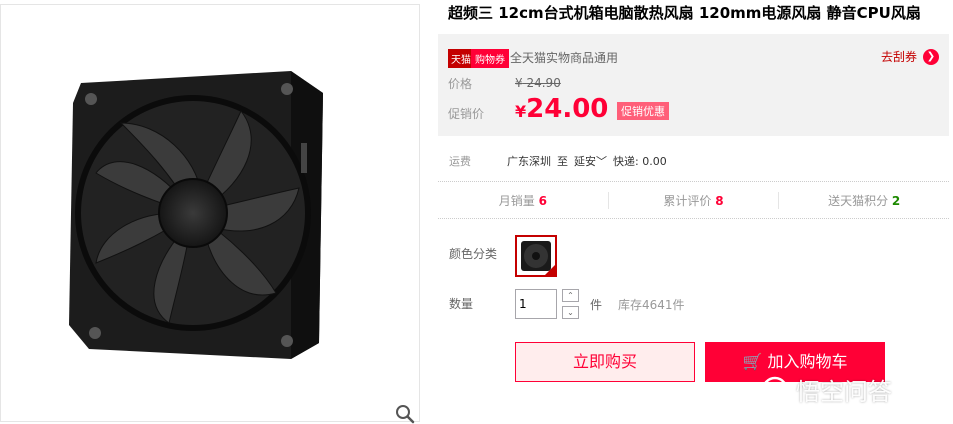 The height and width of the screenshot is (424, 953). Describe the element at coordinates (550, 270) in the screenshot. I see `selected-check-icon` at that location.